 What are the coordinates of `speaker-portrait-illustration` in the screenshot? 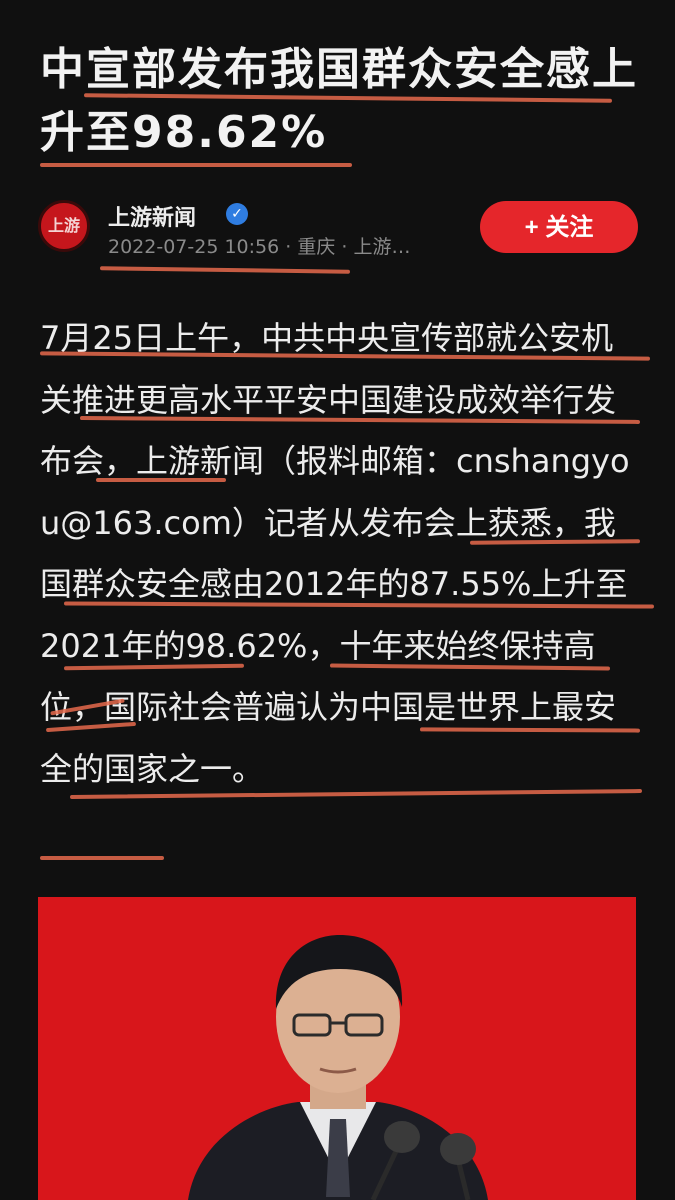 It's located at (338, 1067).